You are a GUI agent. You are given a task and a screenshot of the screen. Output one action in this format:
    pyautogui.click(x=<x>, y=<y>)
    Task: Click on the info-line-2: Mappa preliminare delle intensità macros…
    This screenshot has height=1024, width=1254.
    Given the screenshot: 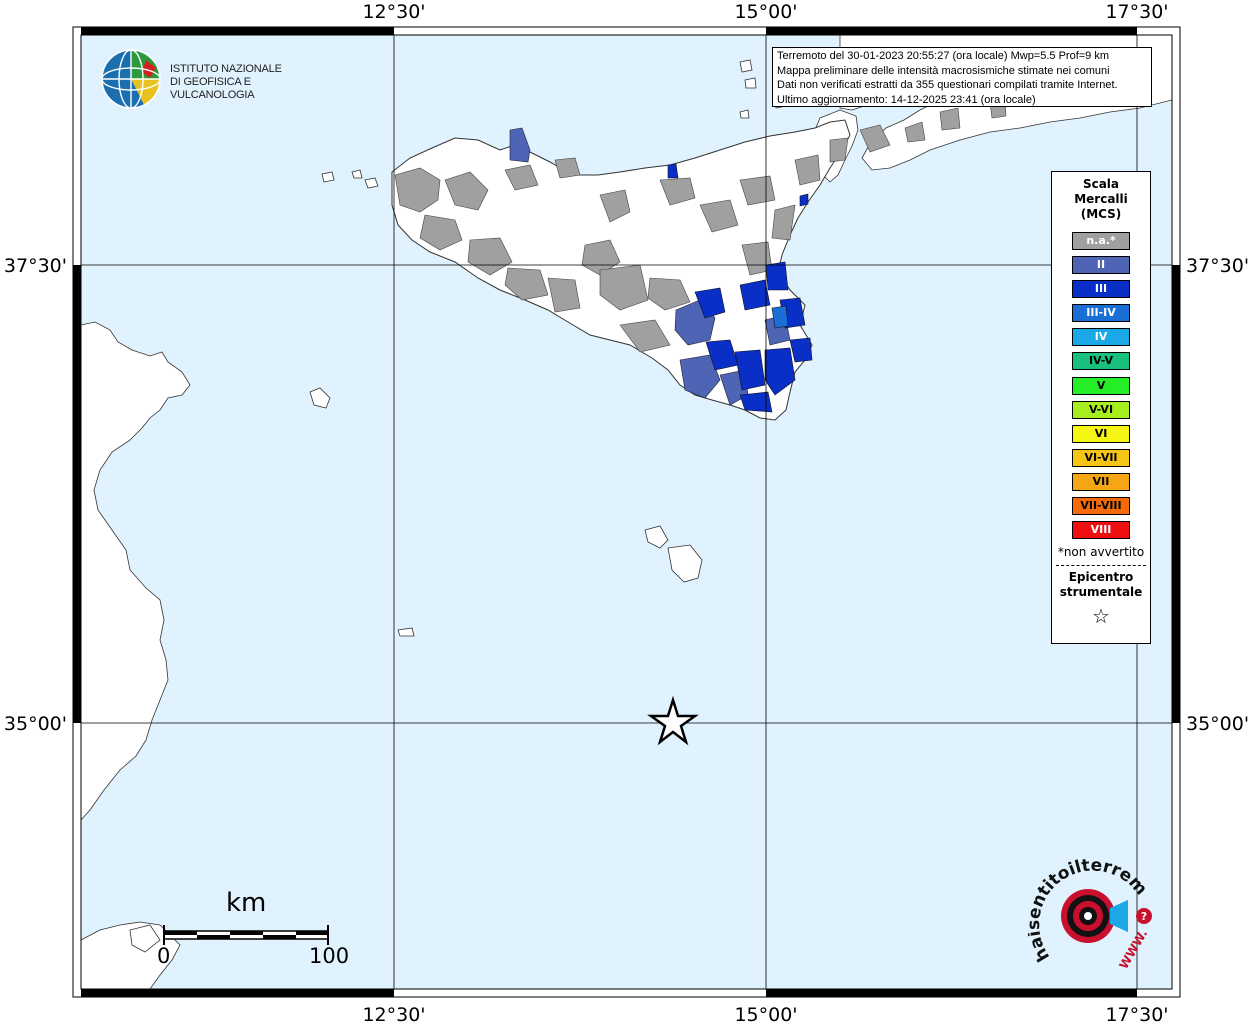 What is the action you would take?
    pyautogui.click(x=943, y=70)
    